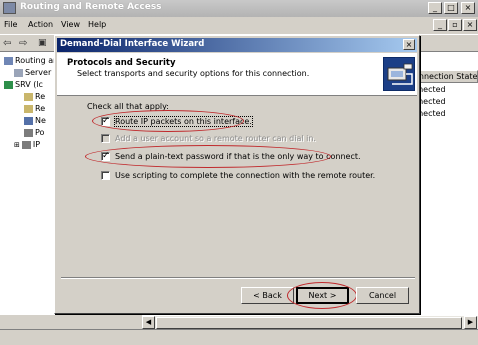 This screenshot has width=478, height=345. I want to click on header-title: Protocols and Security, so click(121, 63).